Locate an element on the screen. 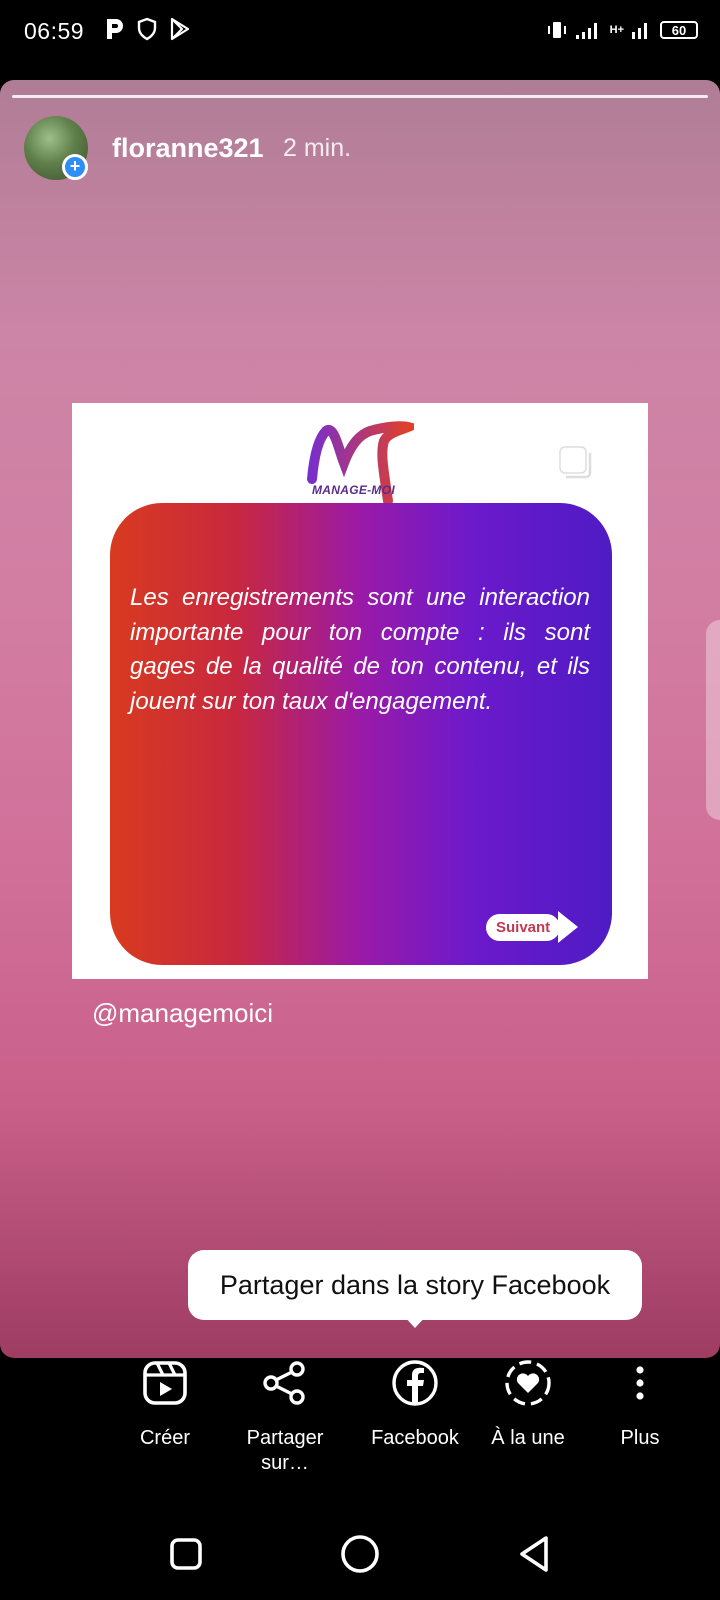 The image size is (720, 1600). vibrate-icon is located at coordinates (556, 30).